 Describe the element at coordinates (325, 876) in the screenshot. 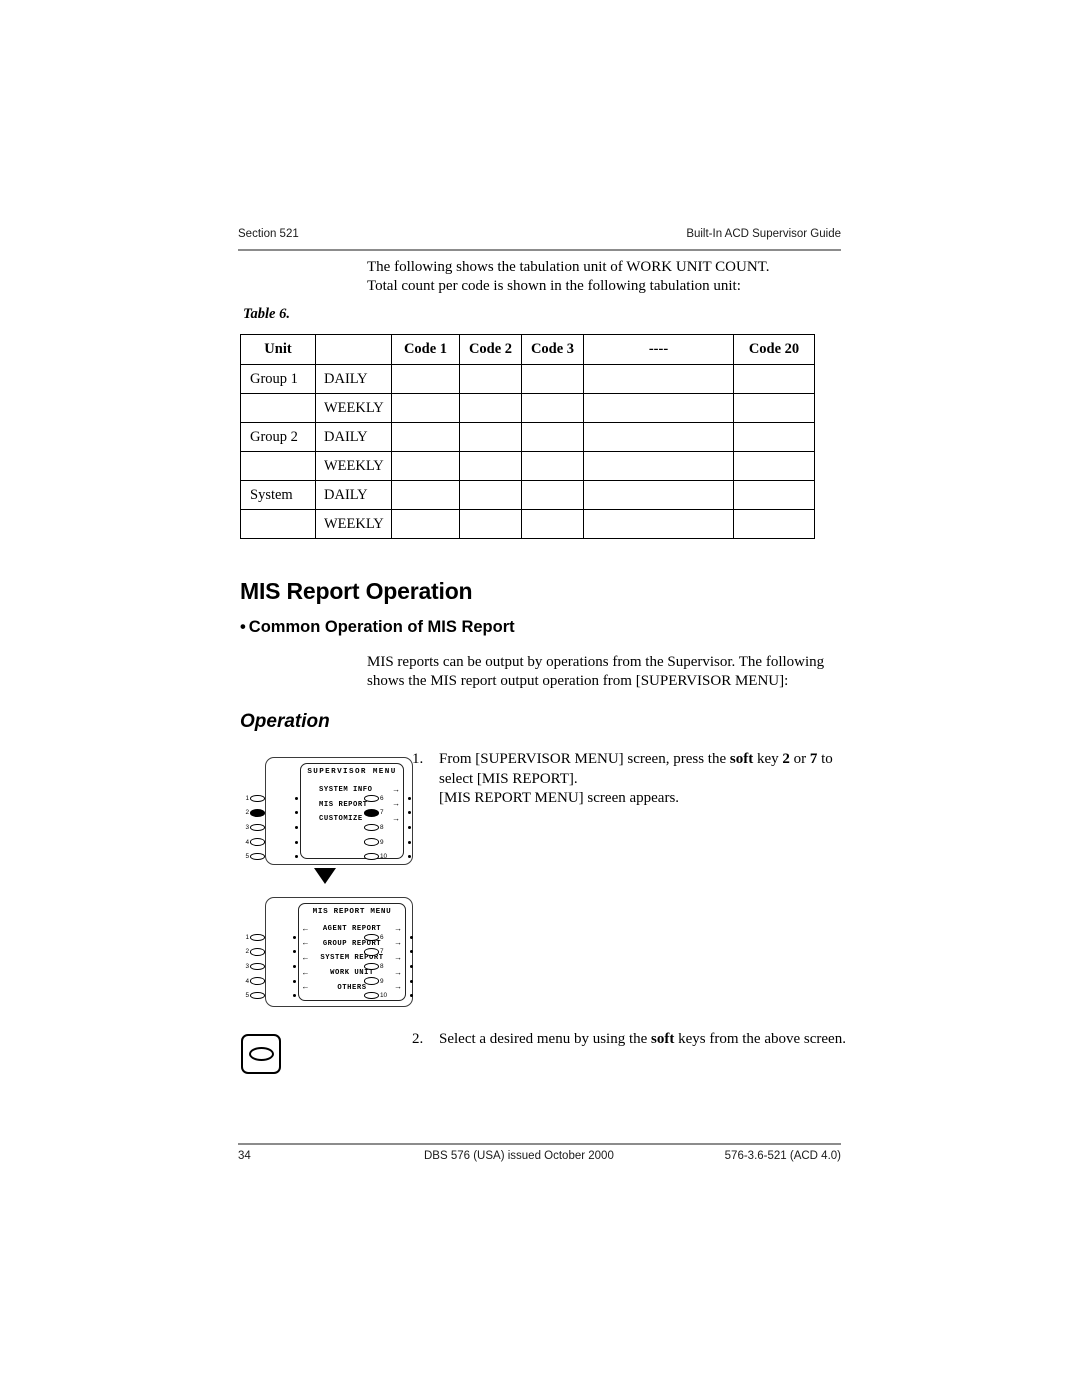

I see `flow-down-arrow-icon` at that location.